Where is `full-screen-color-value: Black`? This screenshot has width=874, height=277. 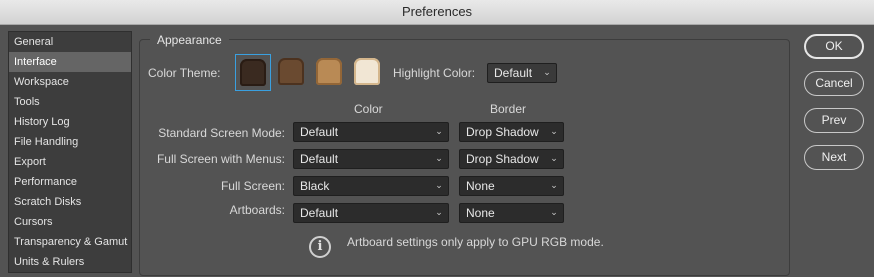
full-screen-color-value: Black is located at coordinates (315, 186).